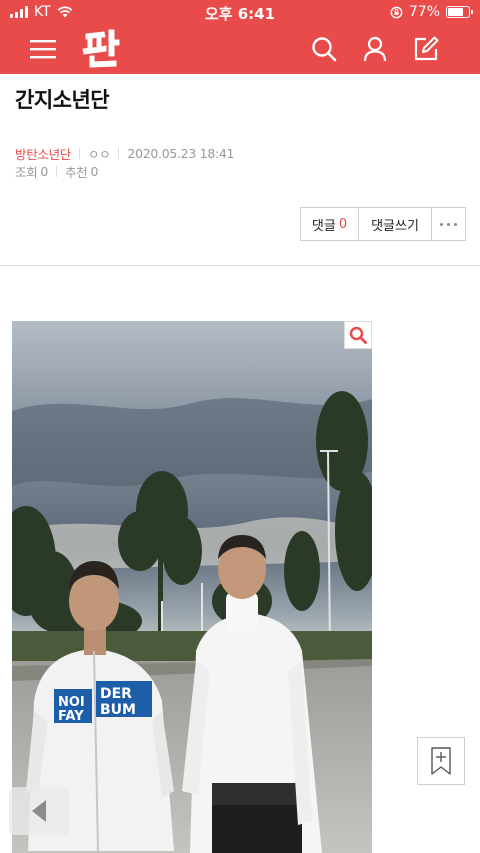  What do you see at coordinates (343, 224) in the screenshot?
I see `comments-count: 0` at bounding box center [343, 224].